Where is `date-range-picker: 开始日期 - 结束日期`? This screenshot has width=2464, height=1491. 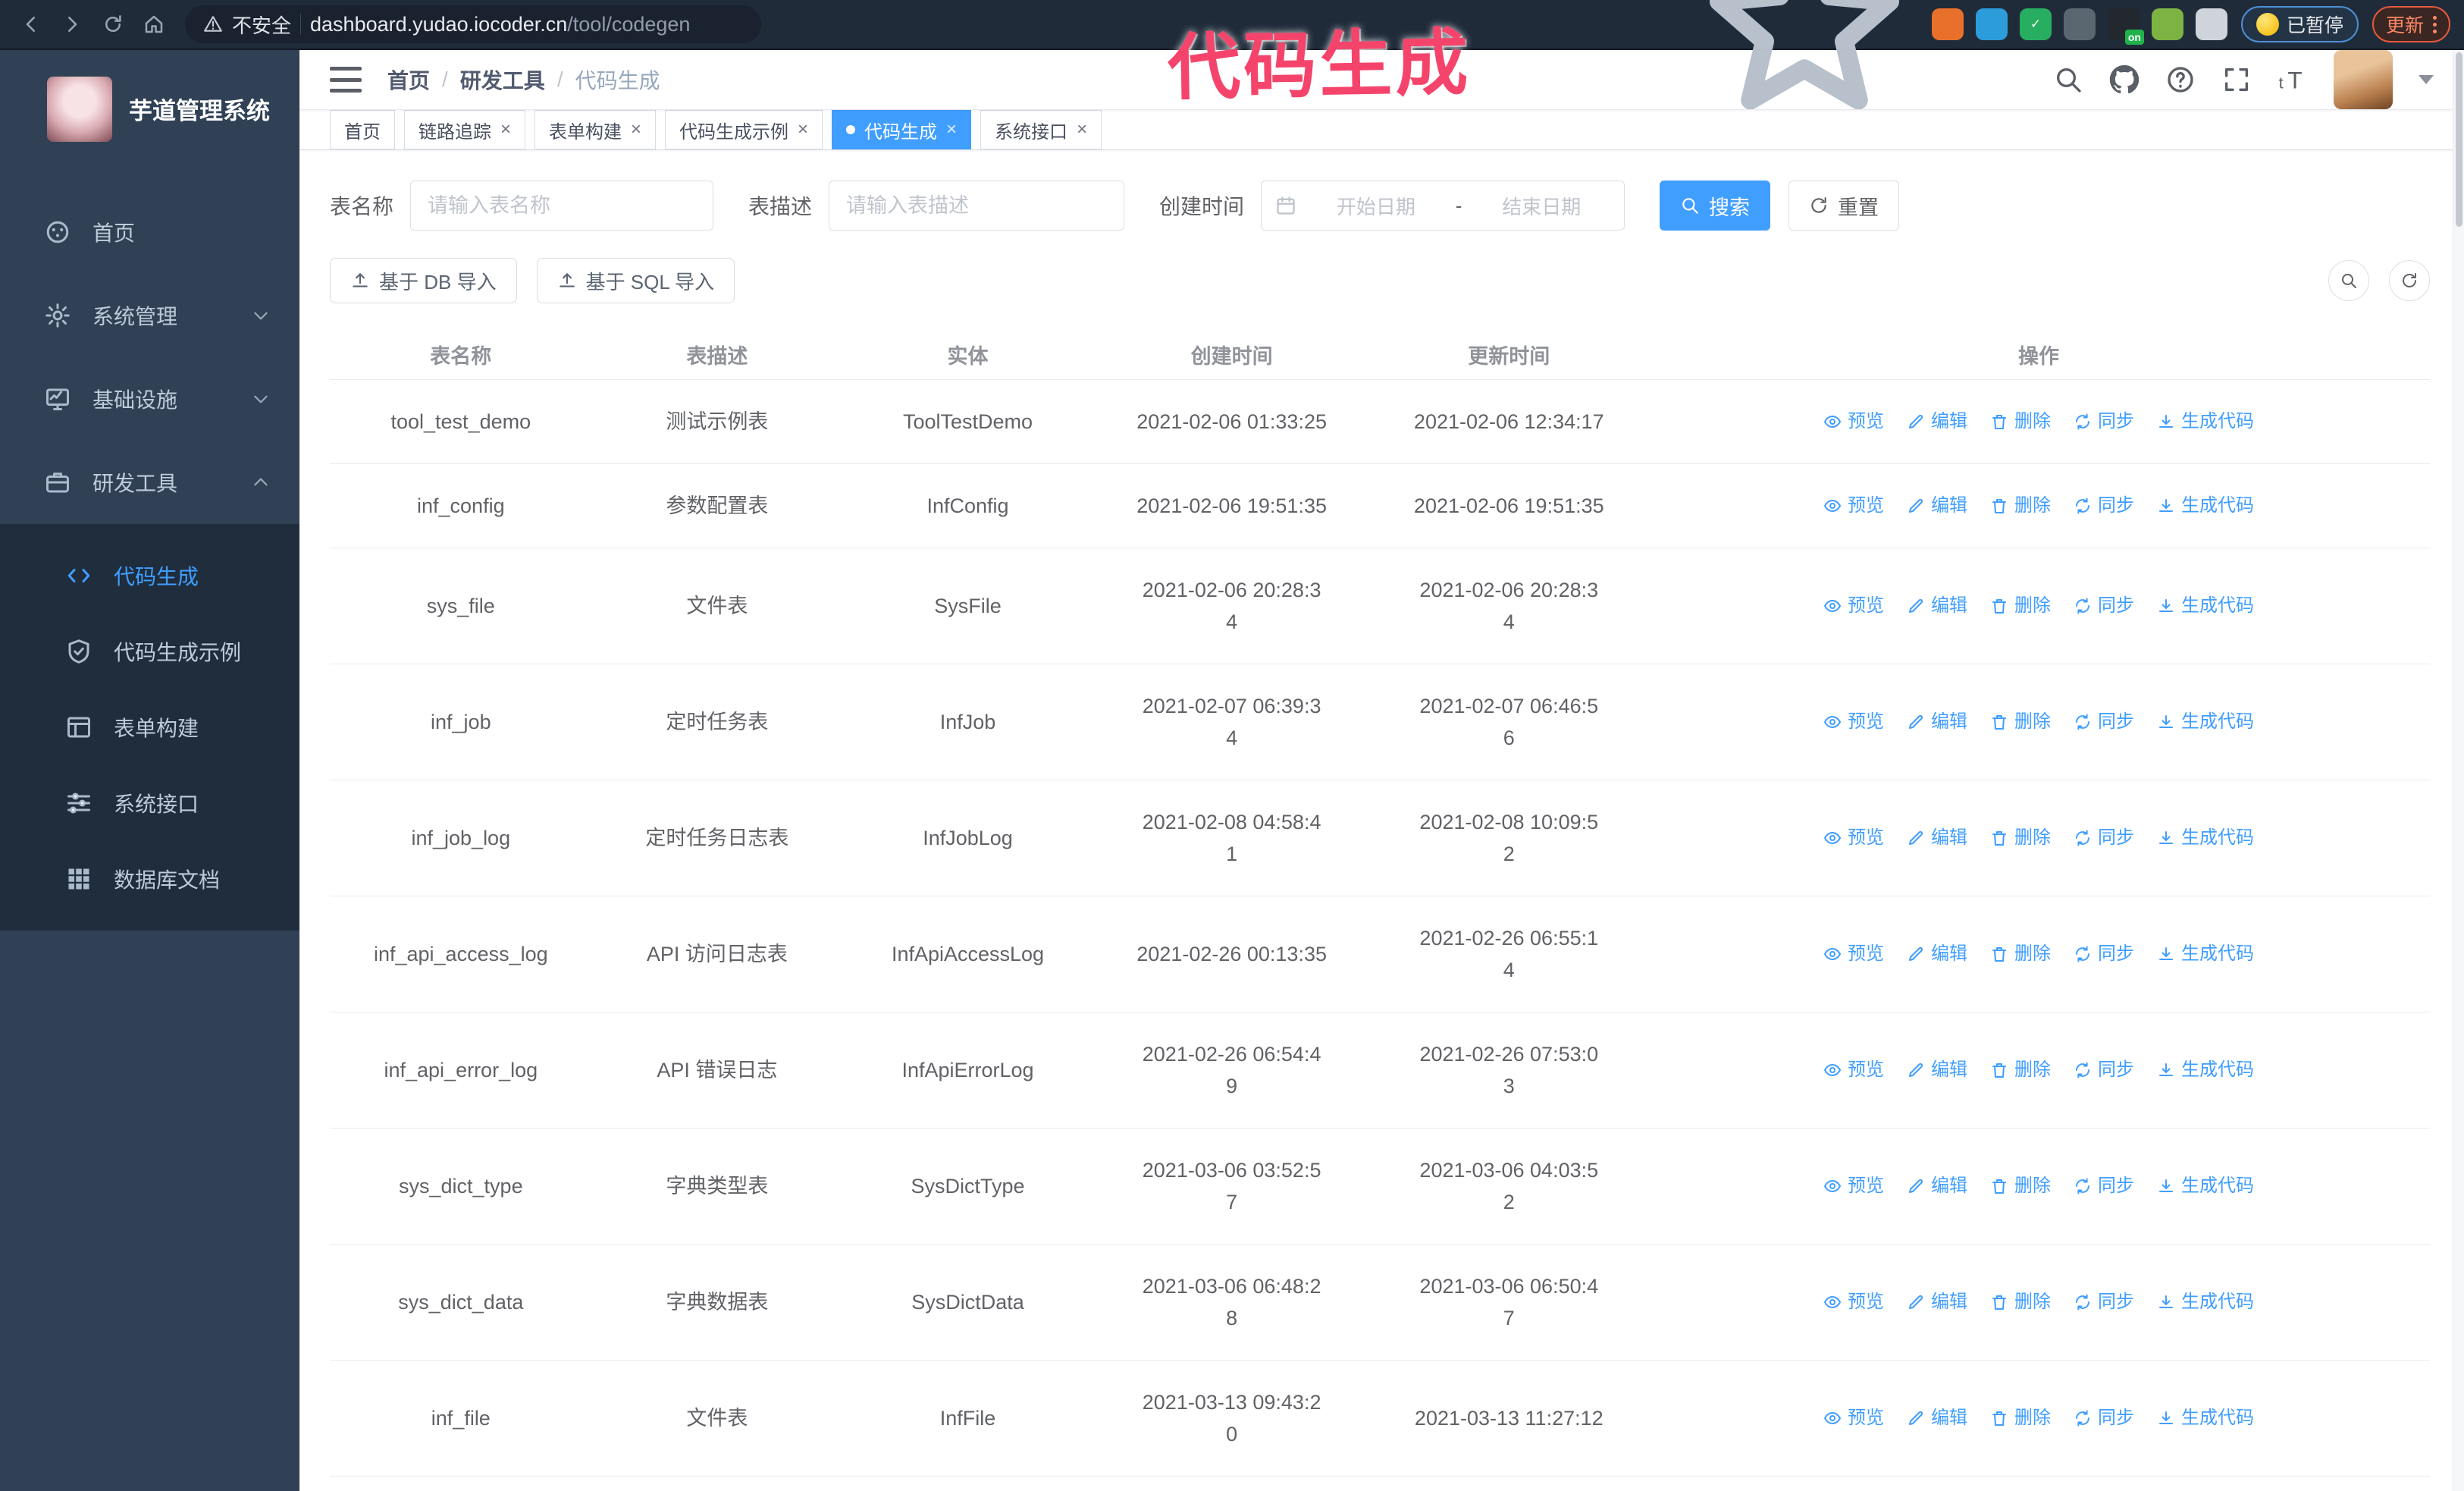
date-range-picker: 开始日期 - 结束日期 is located at coordinates (1443, 205).